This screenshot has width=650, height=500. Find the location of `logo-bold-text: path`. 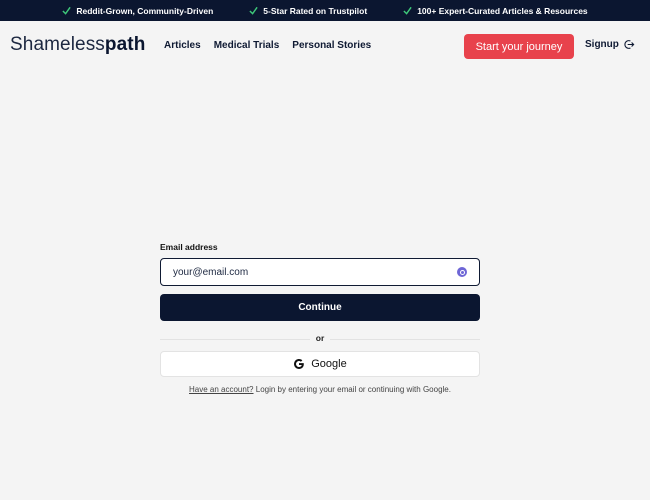

logo-bold-text: path is located at coordinates (125, 44).